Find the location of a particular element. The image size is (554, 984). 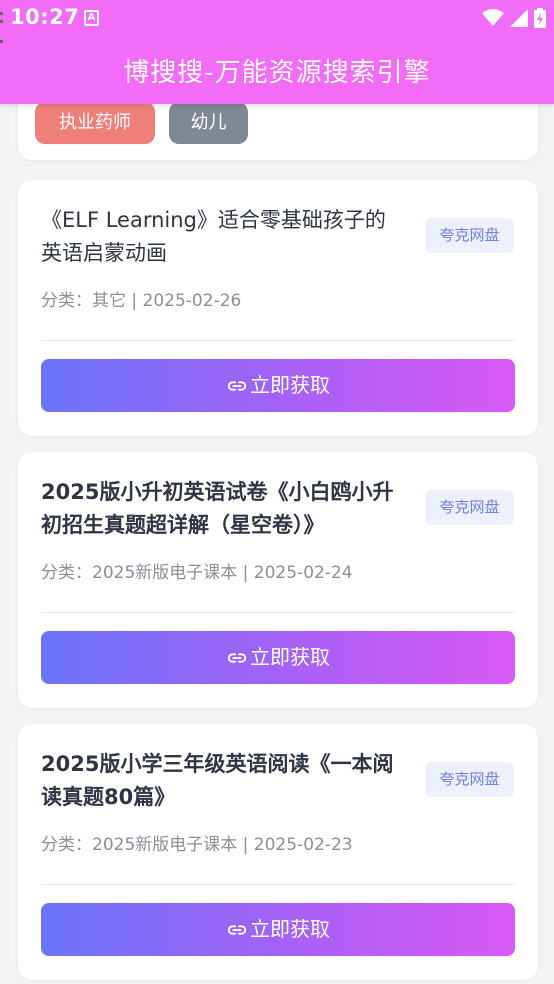

result-meta: 分类：其它 | 2025-02-26 is located at coordinates (141, 301).